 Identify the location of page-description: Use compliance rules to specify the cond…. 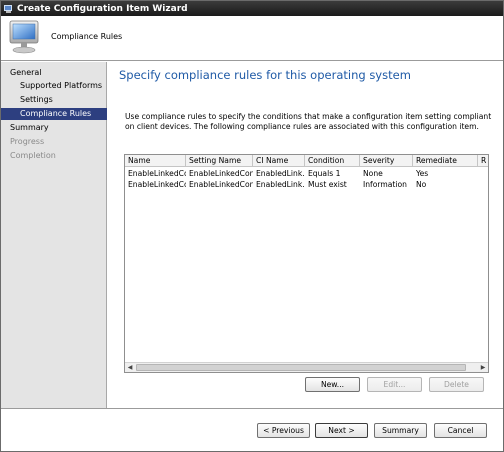
(308, 121).